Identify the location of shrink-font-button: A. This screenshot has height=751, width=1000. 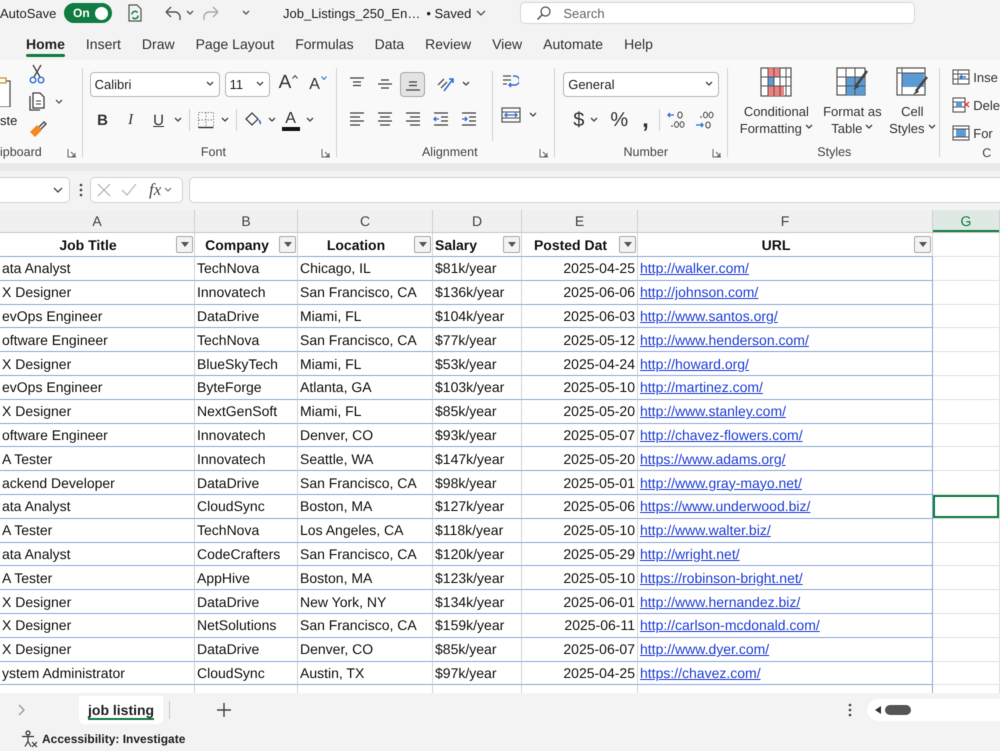
(318, 84).